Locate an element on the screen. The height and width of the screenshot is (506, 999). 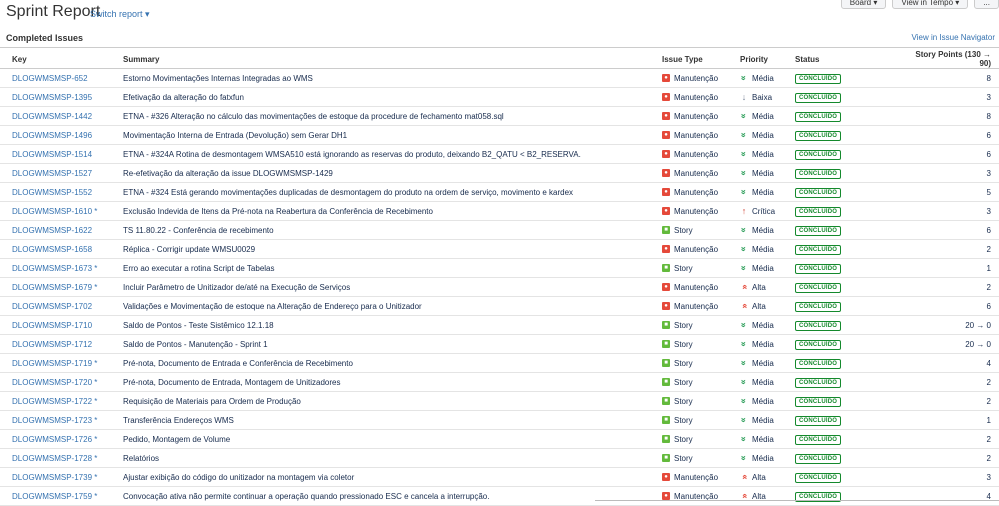
issue-key-link: DLOGWMSMSP-1527 is located at coordinates (52, 173).